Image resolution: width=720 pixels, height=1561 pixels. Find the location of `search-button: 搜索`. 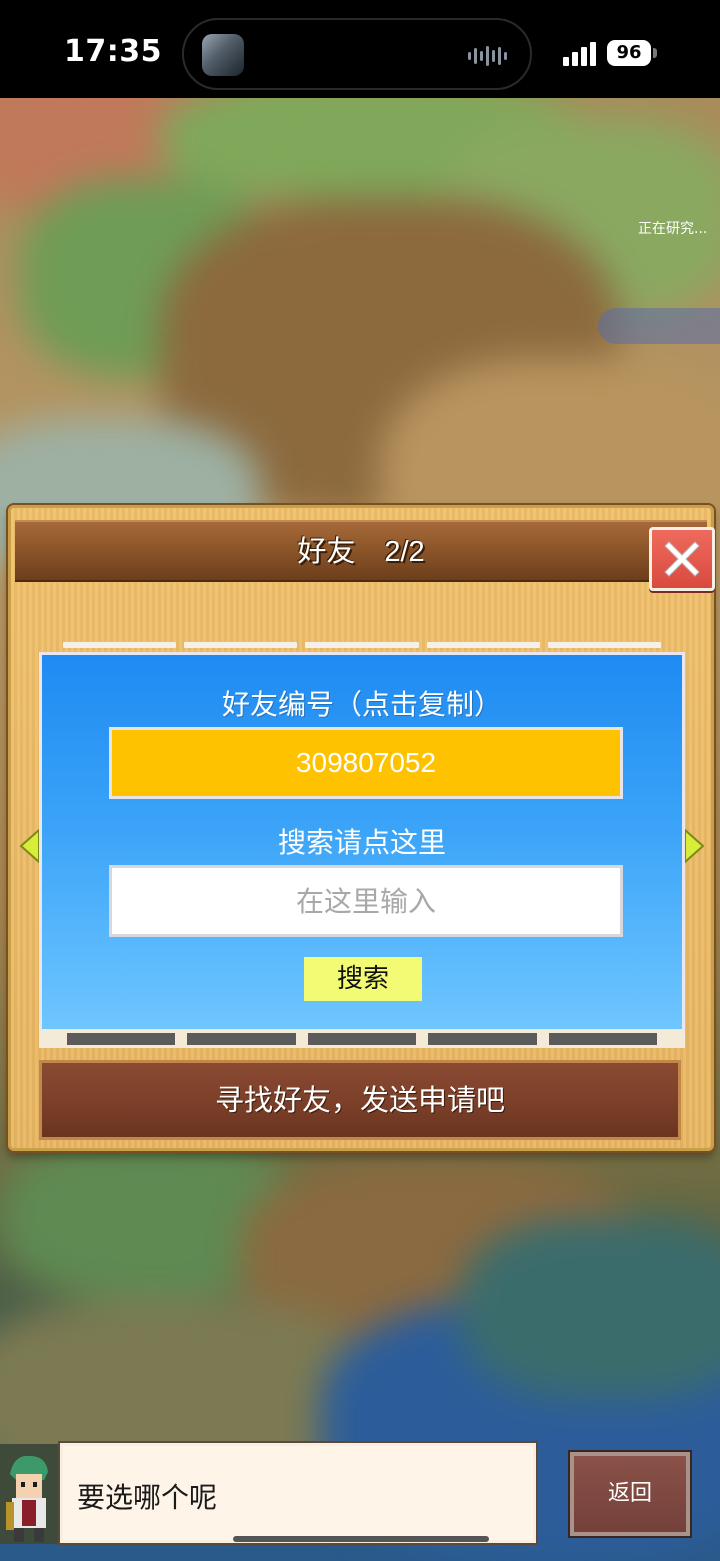

search-button: 搜索 is located at coordinates (363, 979).